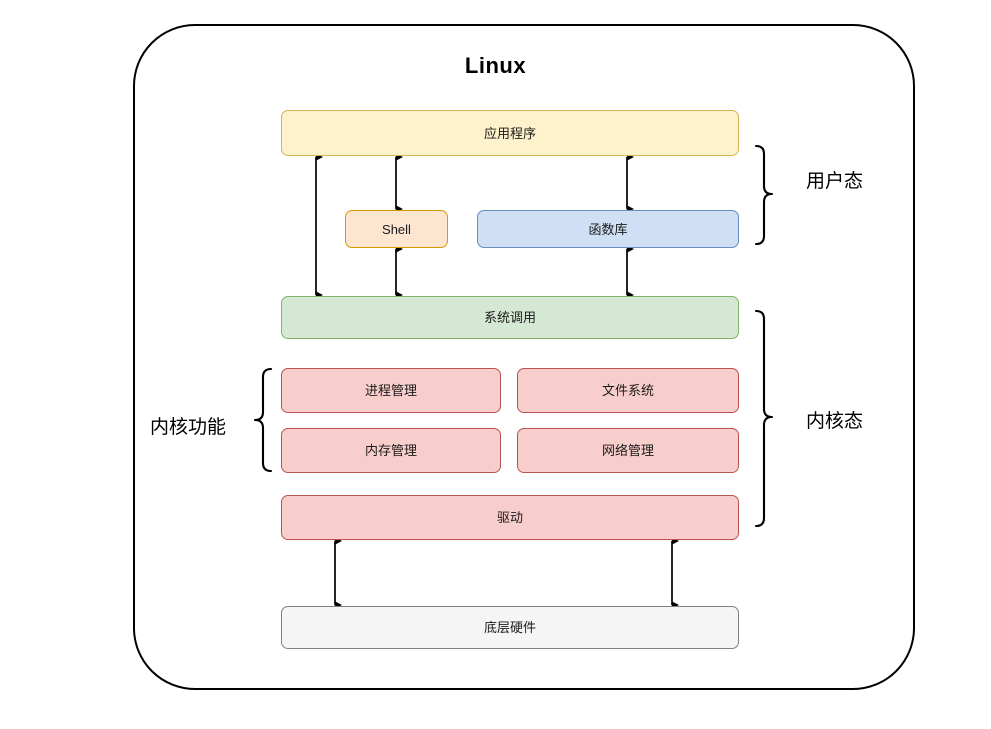  Describe the element at coordinates (495, 65) in the screenshot. I see `diagram-title: Linux` at that location.